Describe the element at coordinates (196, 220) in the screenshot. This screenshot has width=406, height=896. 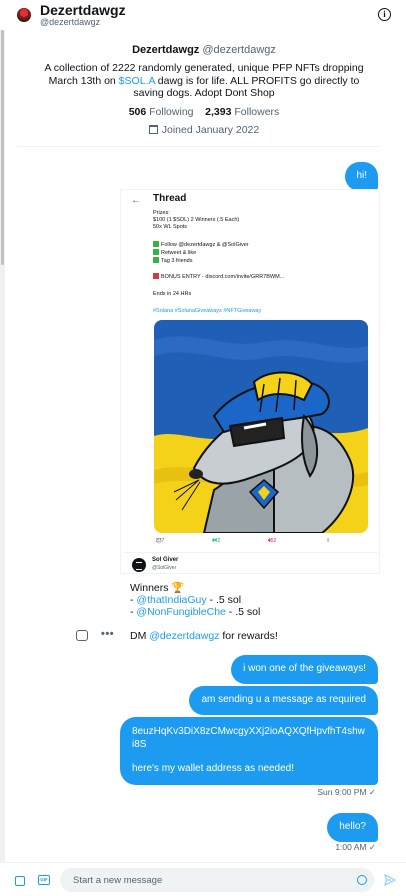
I see `prize-line-1: $100 (1 $SOL) 2 Winners (.5 Each)` at that location.